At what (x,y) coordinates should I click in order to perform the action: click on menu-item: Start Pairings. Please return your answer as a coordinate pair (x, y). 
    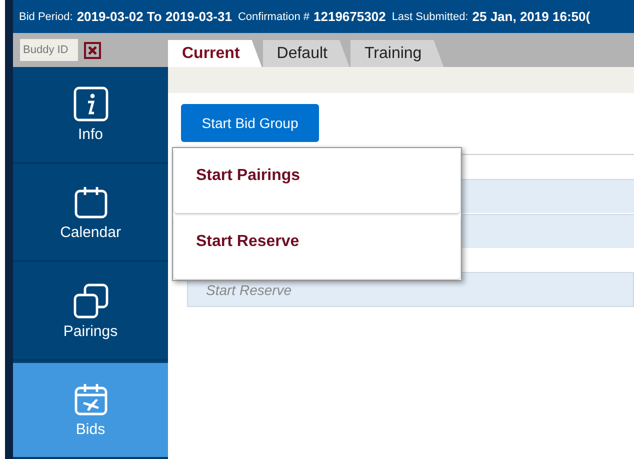
    Looking at the image, I should click on (317, 181).